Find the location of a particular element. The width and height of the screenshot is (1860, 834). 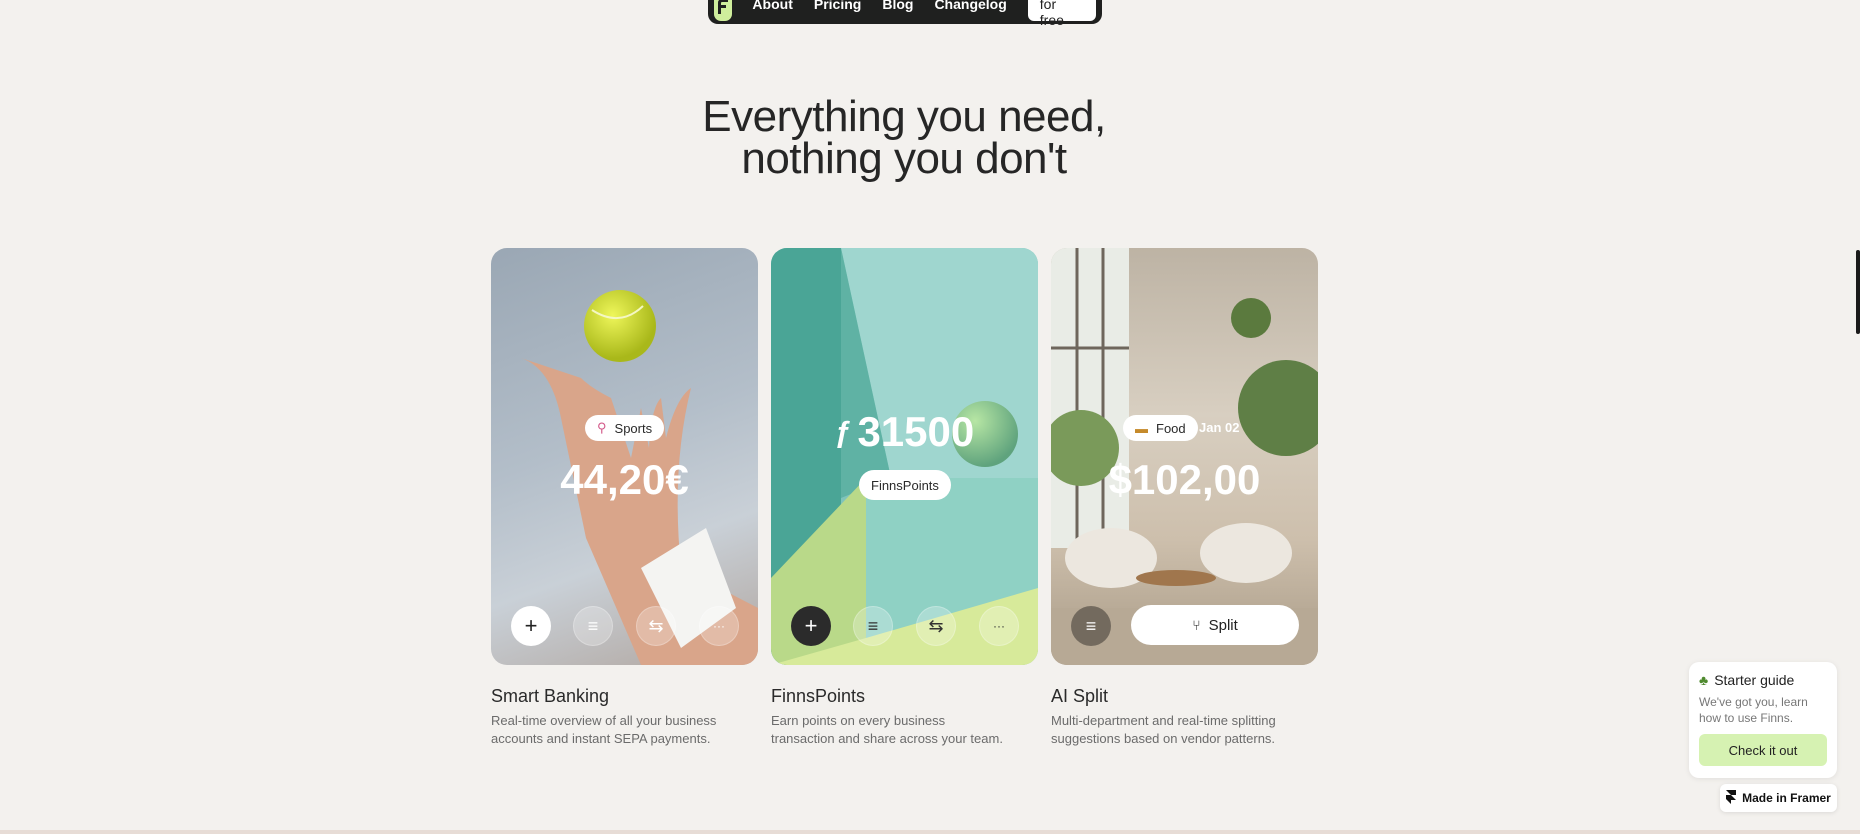

start-for-free-button: Start for free is located at coordinates (1061, 14).